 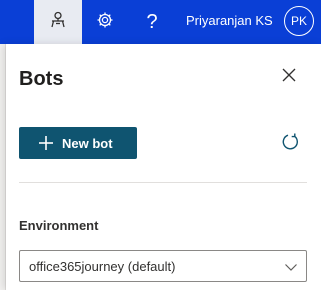 What do you see at coordinates (41, 79) in the screenshot?
I see `panel-title: Bots` at bounding box center [41, 79].